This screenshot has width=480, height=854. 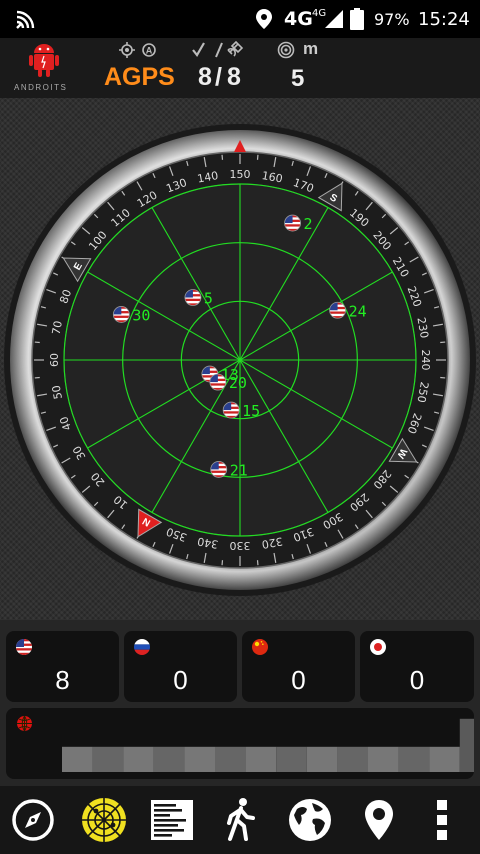 What do you see at coordinates (57, 392) in the screenshot?
I see `compass-degree-label: 50` at bounding box center [57, 392].